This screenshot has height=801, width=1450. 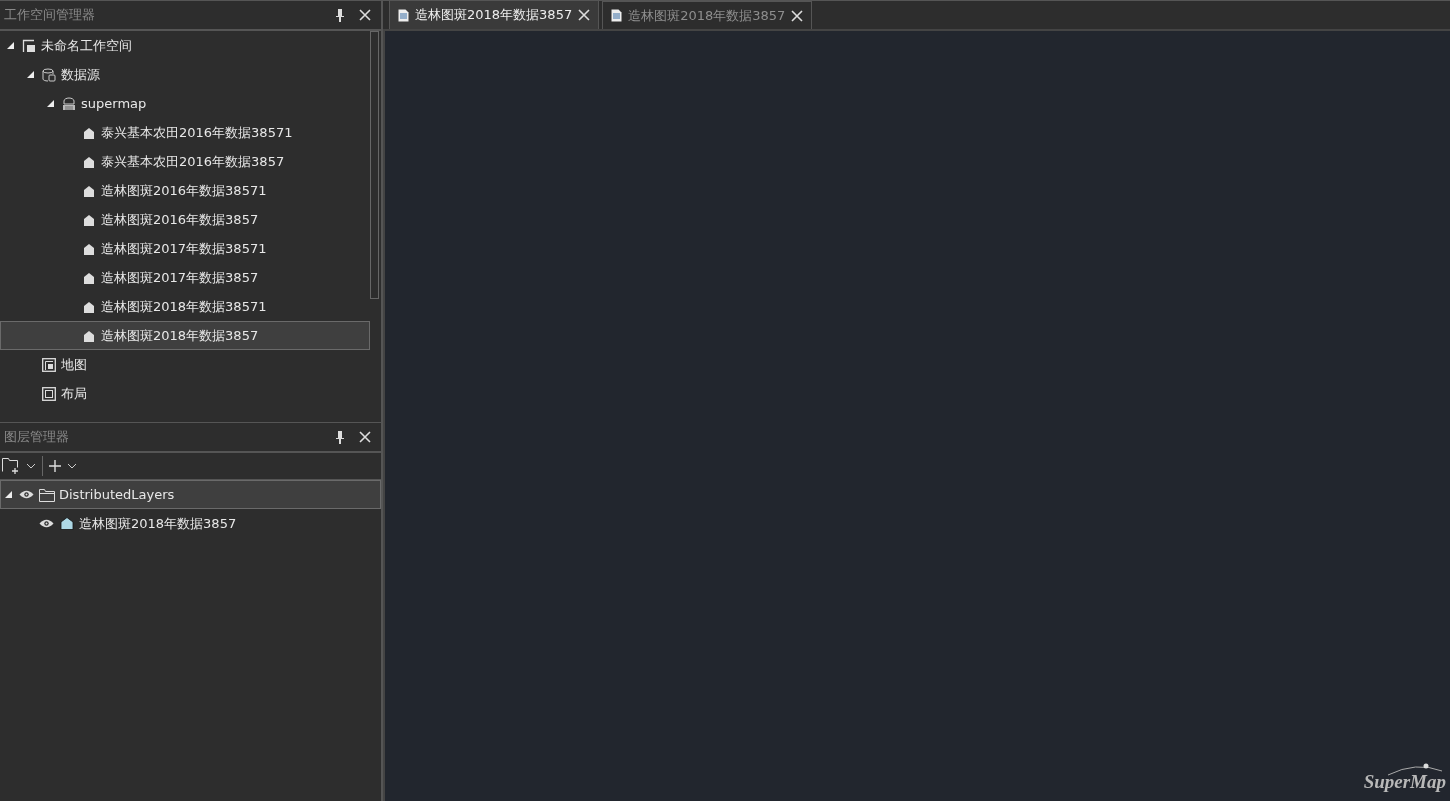 I want to click on tree-item: 泰兴基本农田2016年数据3857, so click(x=185, y=161).